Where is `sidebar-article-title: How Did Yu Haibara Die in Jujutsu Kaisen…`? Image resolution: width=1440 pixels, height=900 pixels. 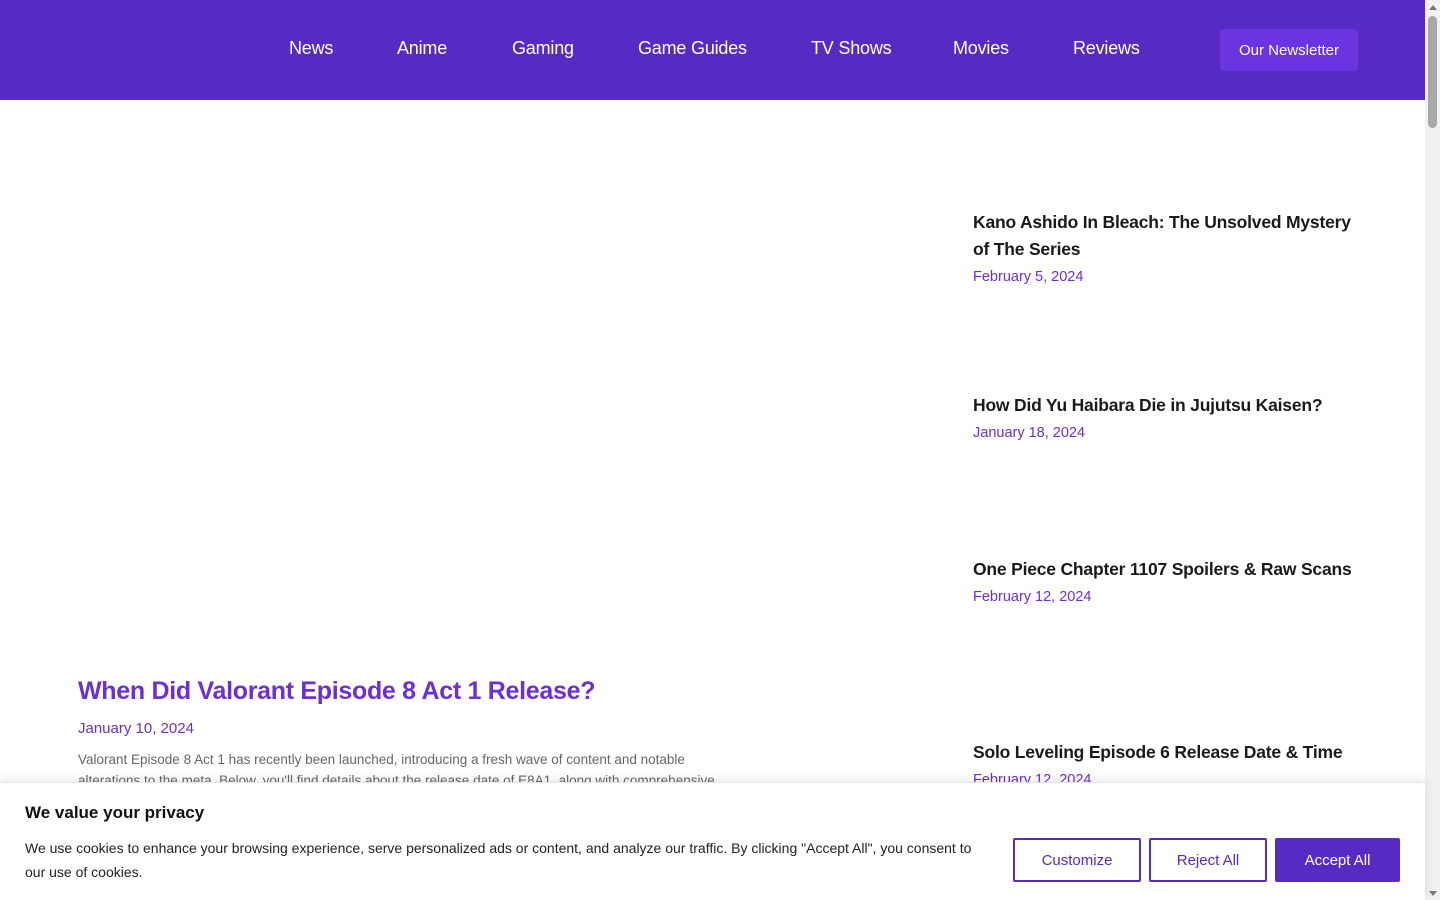
sidebar-article-title: How Did Yu Haibara Die in Jujutsu Kaisen… is located at coordinates (1163, 405).